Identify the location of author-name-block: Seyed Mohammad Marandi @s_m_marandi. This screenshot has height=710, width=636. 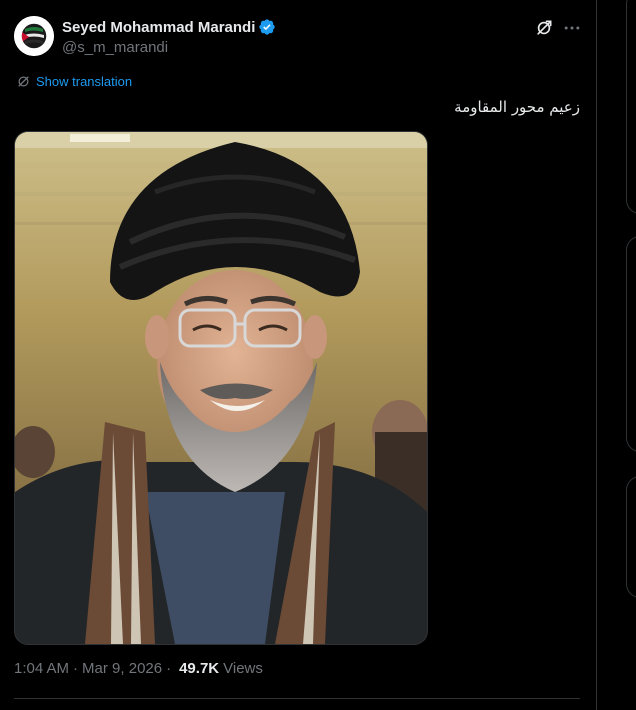
(169, 36).